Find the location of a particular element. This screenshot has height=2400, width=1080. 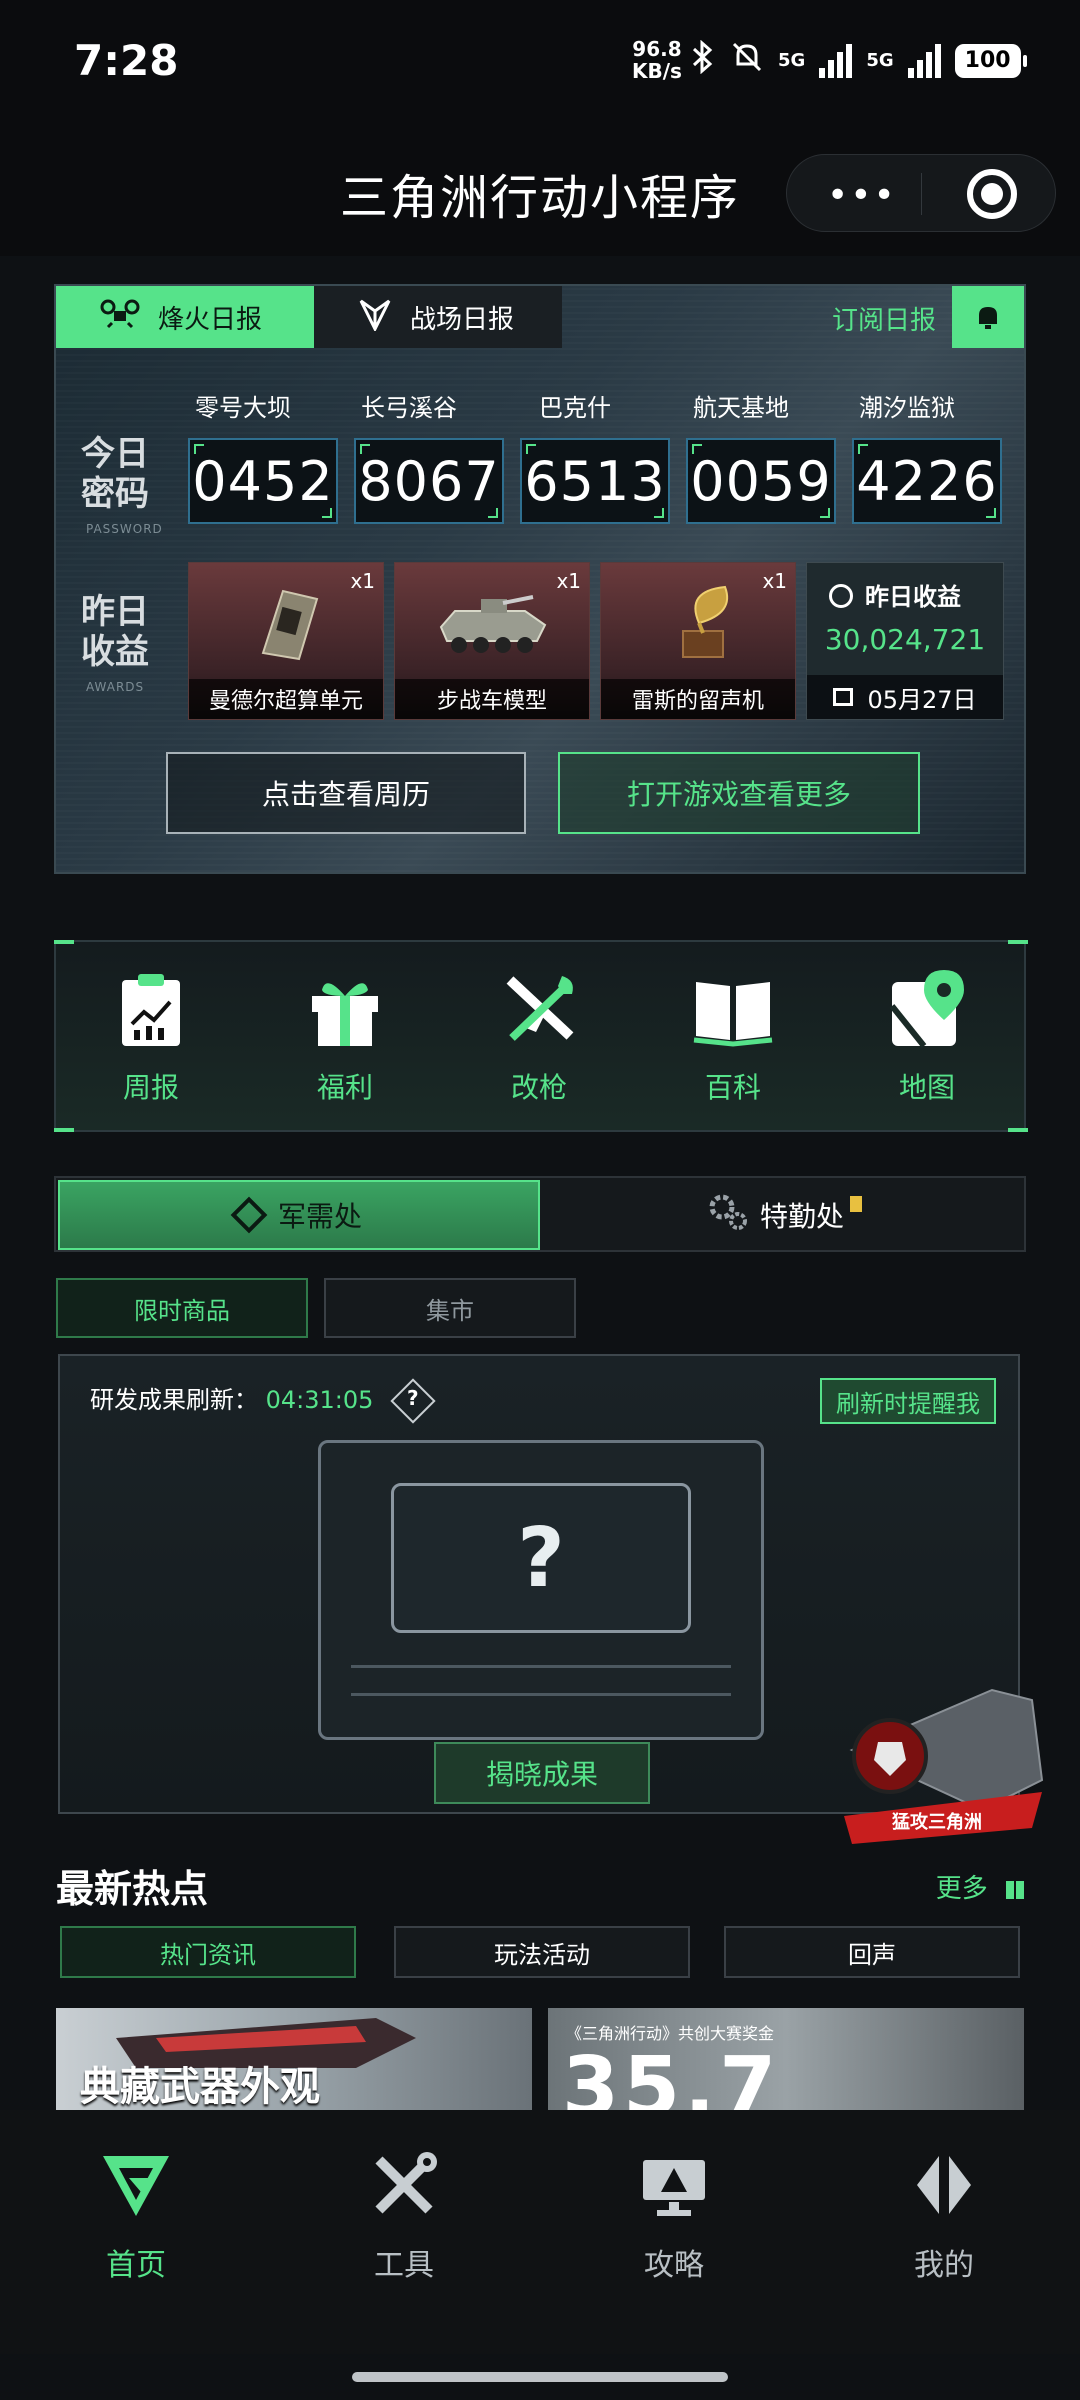

reward-item-card: x1 曼德尔超算单元 is located at coordinates (286, 641).